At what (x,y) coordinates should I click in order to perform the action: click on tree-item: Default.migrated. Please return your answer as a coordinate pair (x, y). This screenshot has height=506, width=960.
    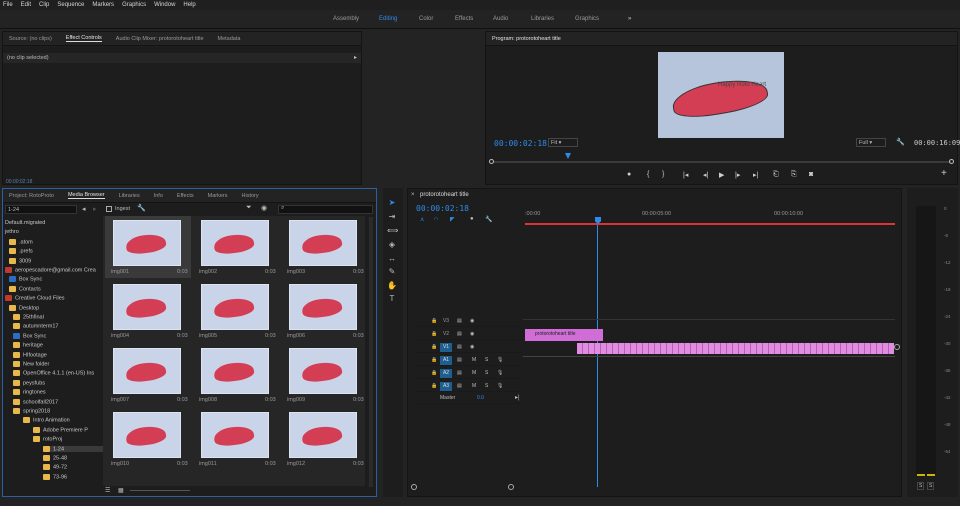
    Looking at the image, I should click on (25, 223).